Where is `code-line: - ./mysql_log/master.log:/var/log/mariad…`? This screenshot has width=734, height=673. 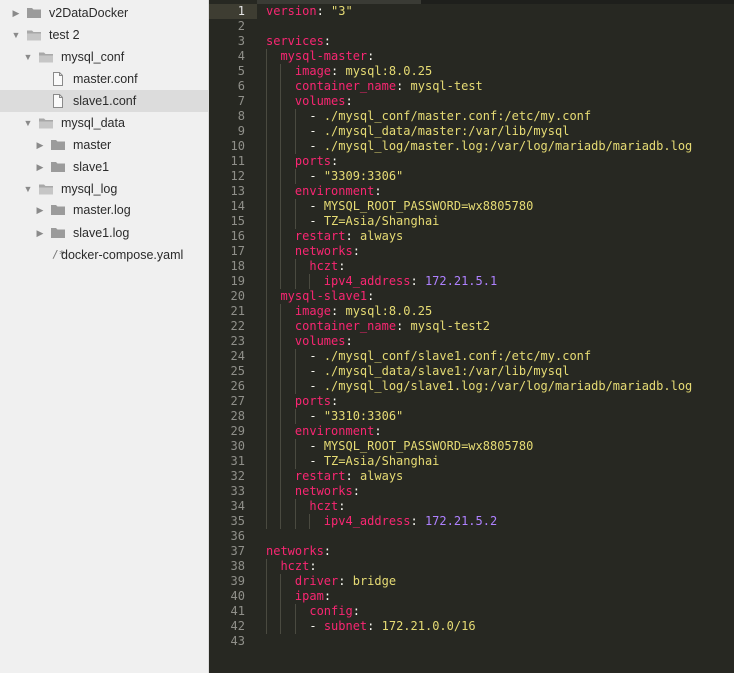 code-line: - ./mysql_log/master.log:/var/log/mariad… is located at coordinates (500, 146).